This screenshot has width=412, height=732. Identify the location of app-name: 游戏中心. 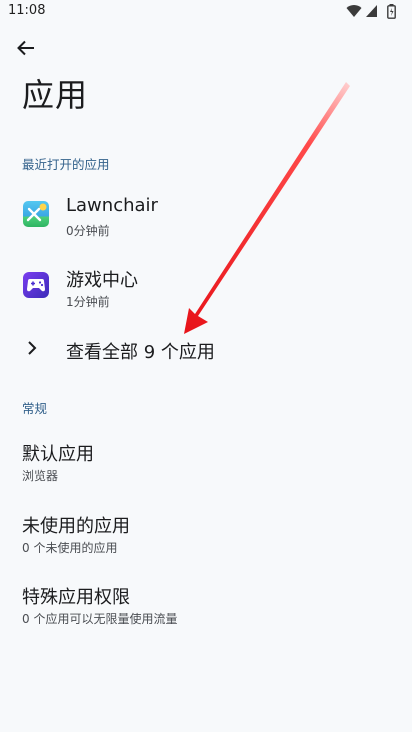
(102, 280).